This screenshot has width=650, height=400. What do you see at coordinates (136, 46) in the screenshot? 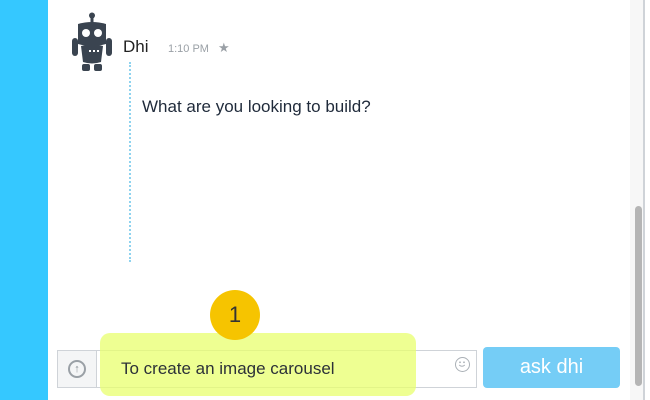
I see `message-author: Dhi` at bounding box center [136, 46].